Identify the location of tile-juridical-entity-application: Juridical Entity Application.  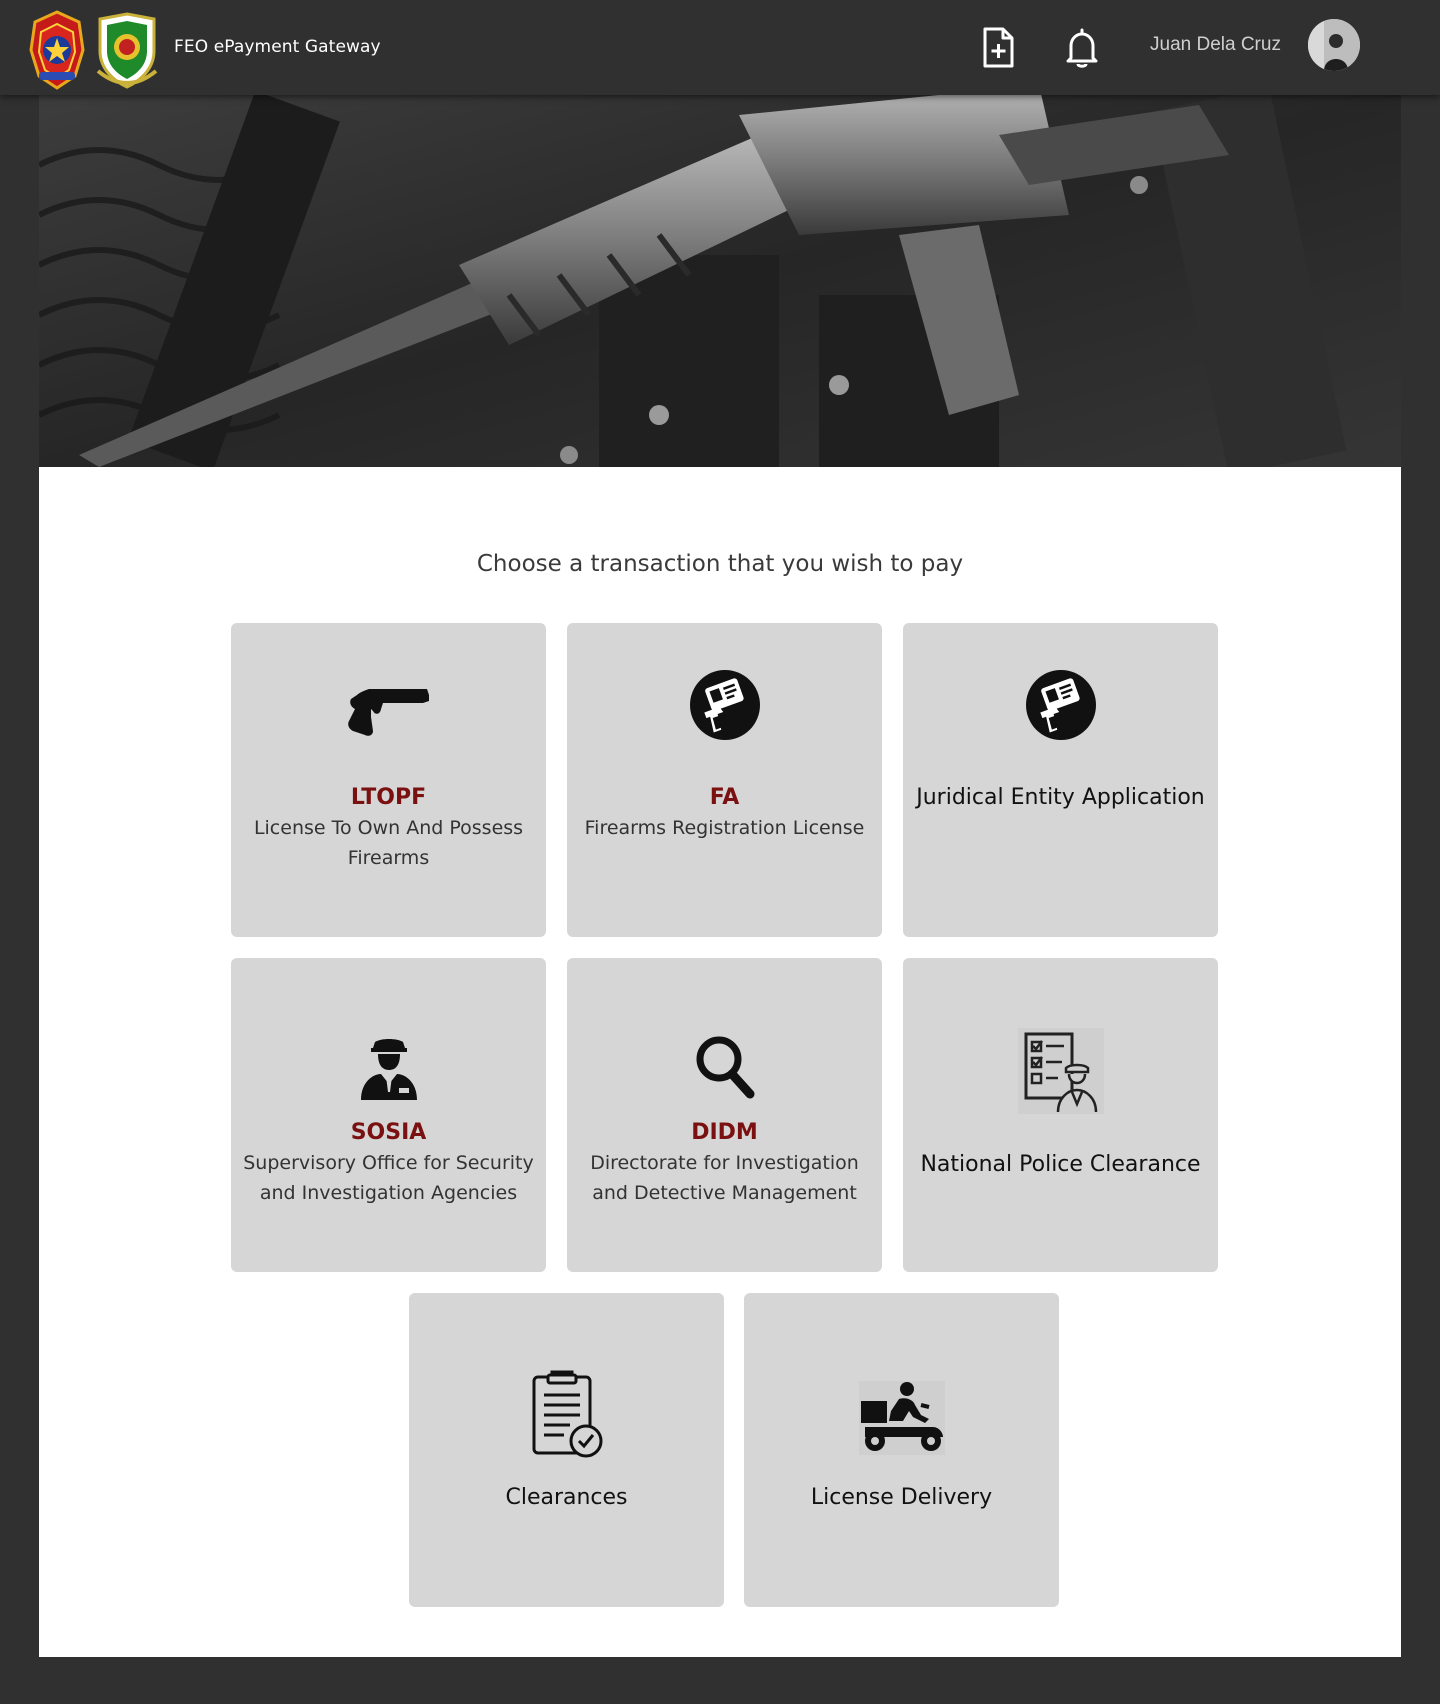
(1060, 780).